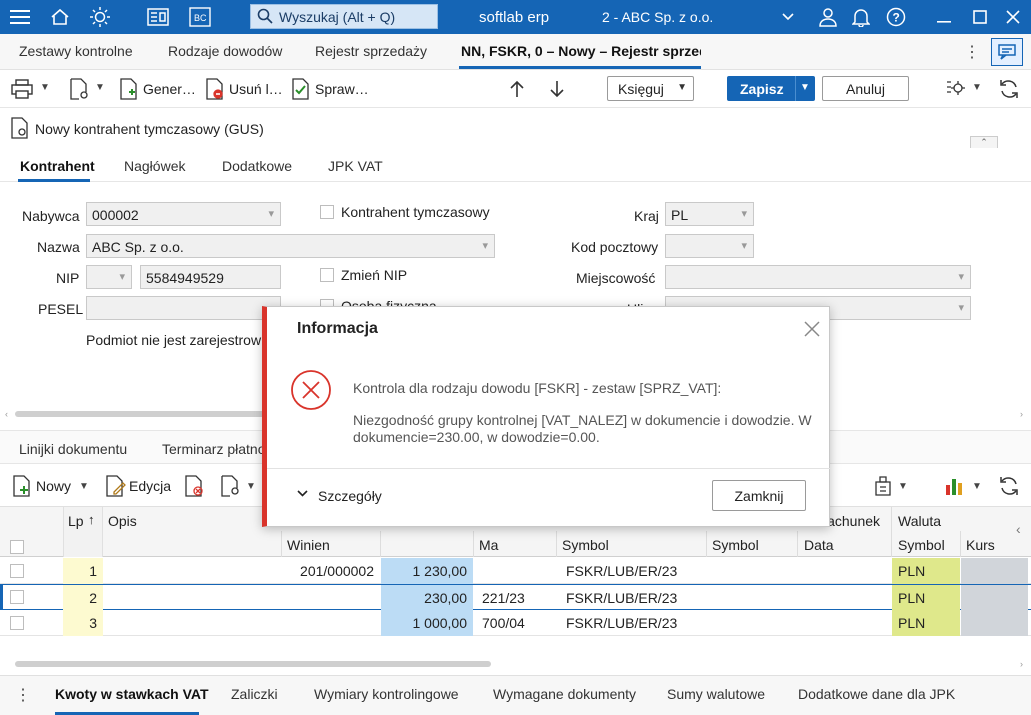 The width and height of the screenshot is (1031, 715). What do you see at coordinates (896, 17) in the screenshot?
I see `help-icon: ?` at bounding box center [896, 17].